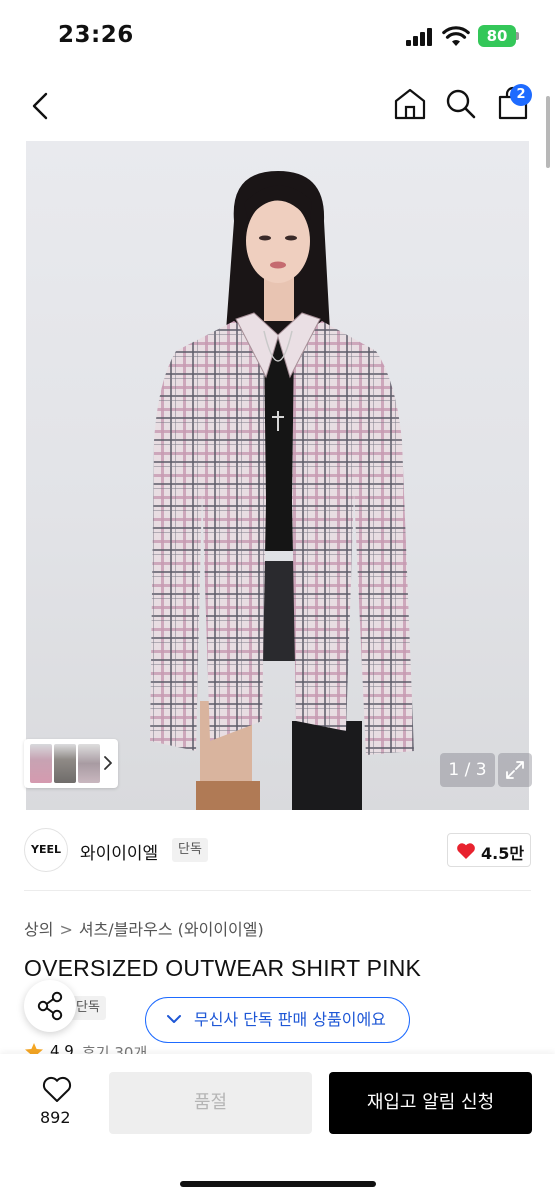 The image size is (555, 1200). I want to click on breadcrumb-subcategory: 셔츠/블라우스 (와이이이엘), so click(171, 928).